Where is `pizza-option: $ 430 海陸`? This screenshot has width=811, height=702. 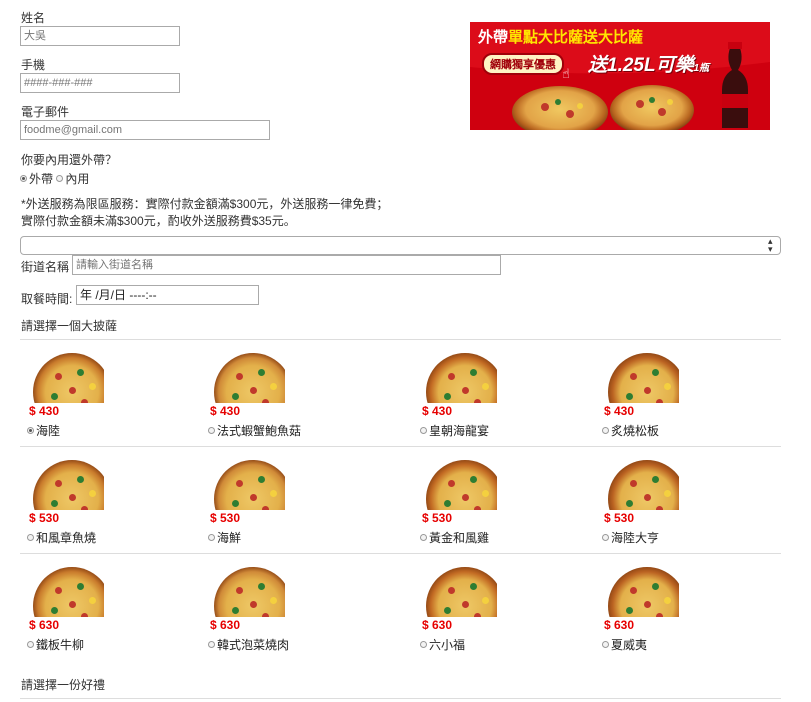
pizza-option: $ 430 海陸 is located at coordinates (111, 397).